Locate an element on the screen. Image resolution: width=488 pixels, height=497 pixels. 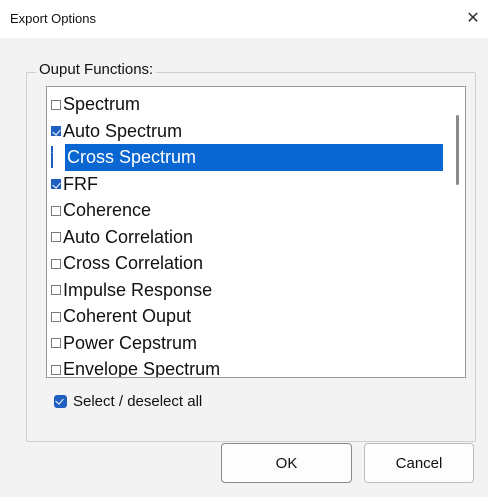
list-item-label: Auto Correlation is located at coordinates (128, 236).